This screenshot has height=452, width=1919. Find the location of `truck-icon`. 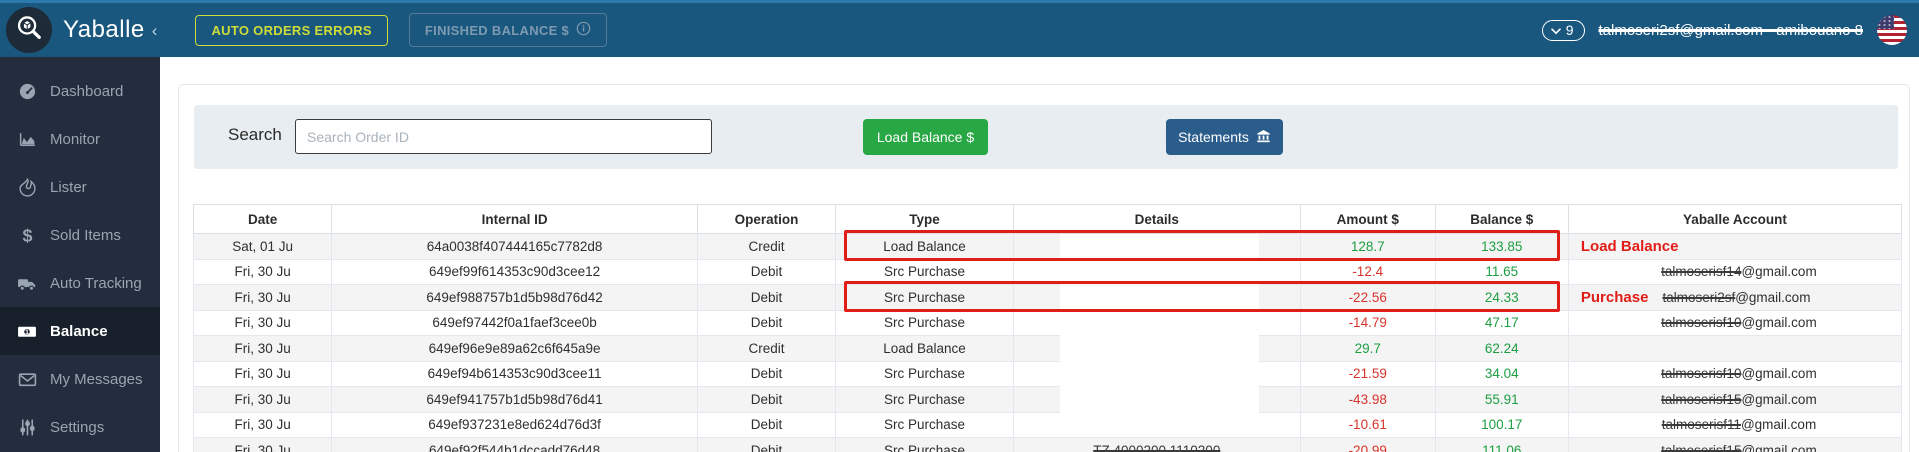

truck-icon is located at coordinates (27, 283).